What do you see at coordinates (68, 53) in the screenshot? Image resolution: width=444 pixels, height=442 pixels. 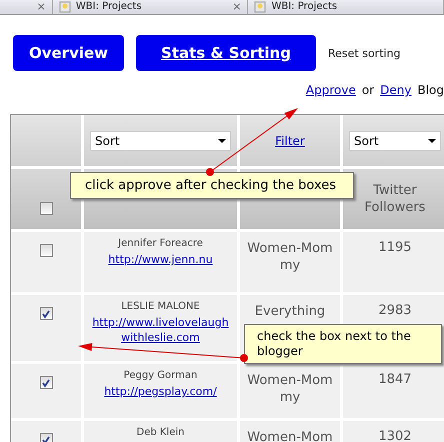 I see `nav-button: Overview` at bounding box center [68, 53].